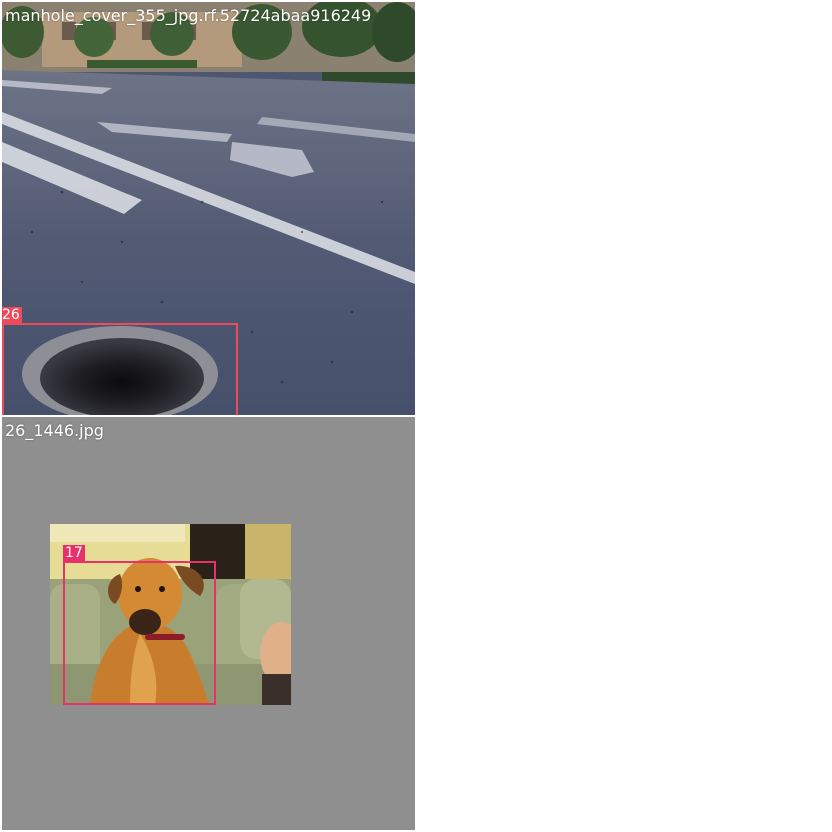 The width and height of the screenshot is (832, 832). What do you see at coordinates (139, 633) in the screenshot?
I see `detection-box-dog` at bounding box center [139, 633].